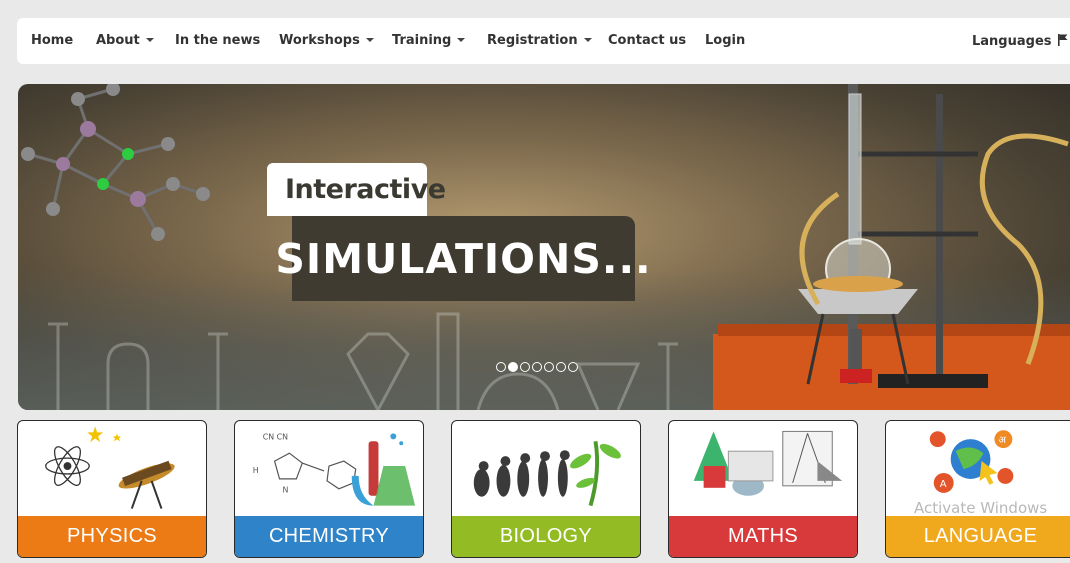 The image size is (1070, 563). I want to click on svg-text: अ, so click(1002, 440).